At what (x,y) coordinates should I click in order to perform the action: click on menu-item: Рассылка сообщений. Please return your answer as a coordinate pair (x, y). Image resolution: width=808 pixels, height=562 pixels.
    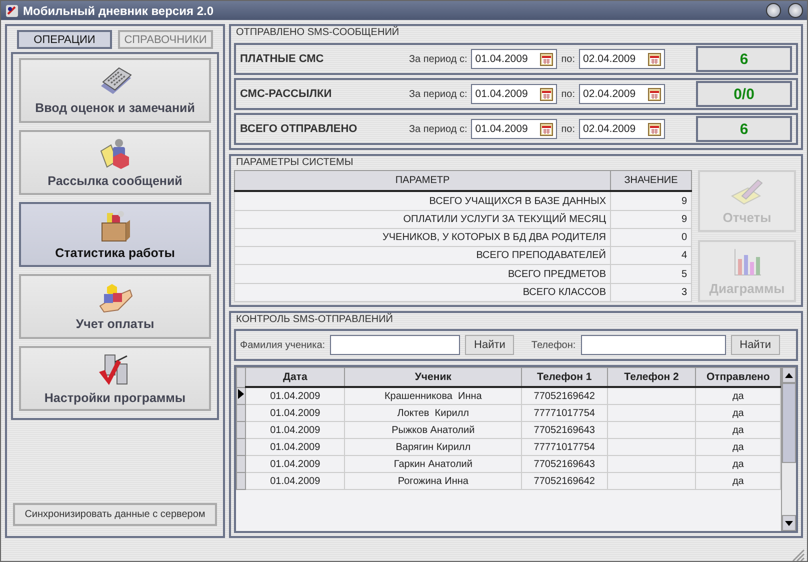
    Looking at the image, I should click on (115, 162).